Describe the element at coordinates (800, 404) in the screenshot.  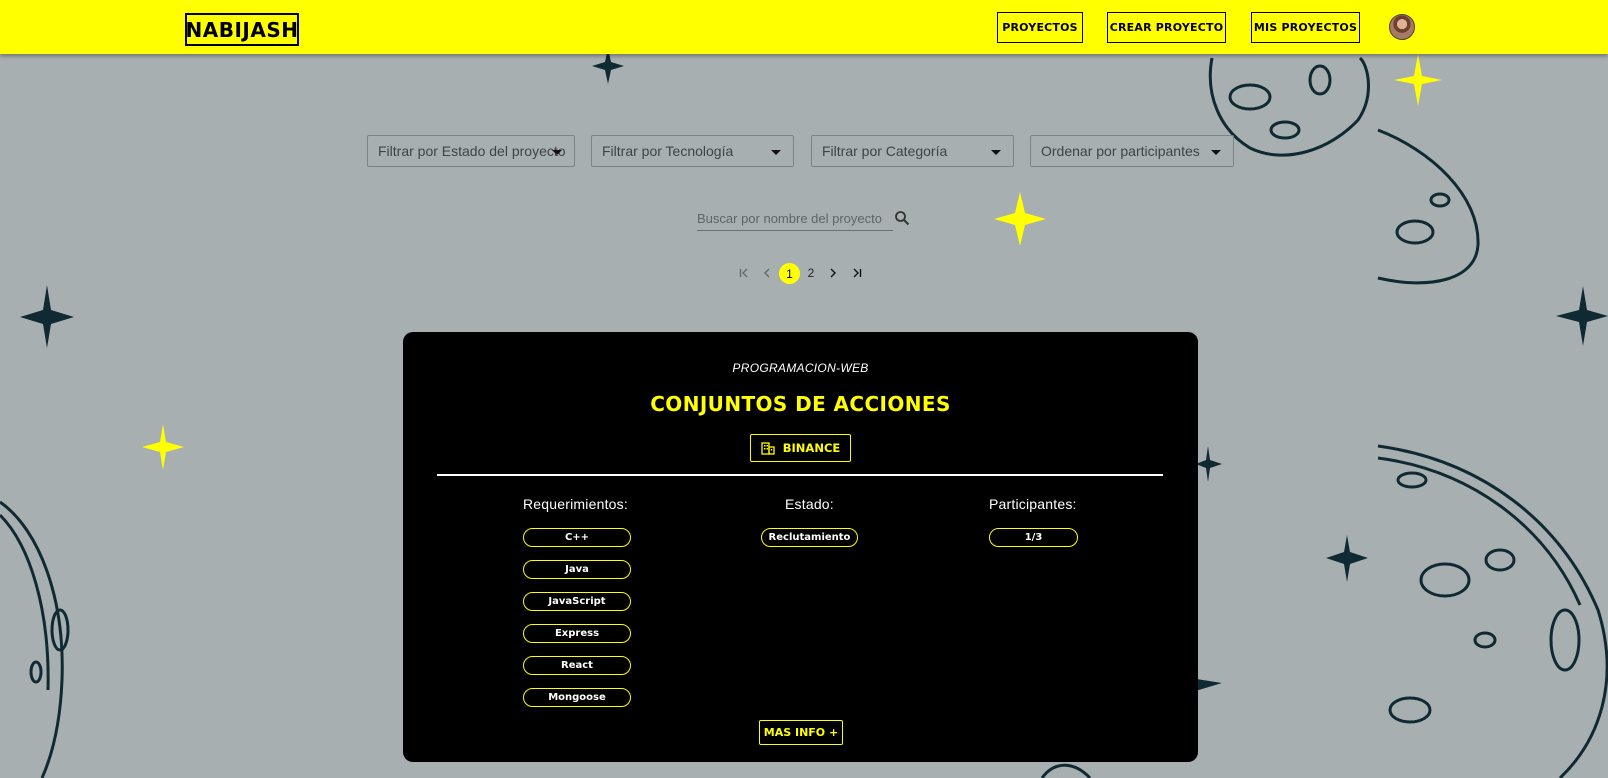
I see `project-title: CONJUNTOS DE ACCIONES` at that location.